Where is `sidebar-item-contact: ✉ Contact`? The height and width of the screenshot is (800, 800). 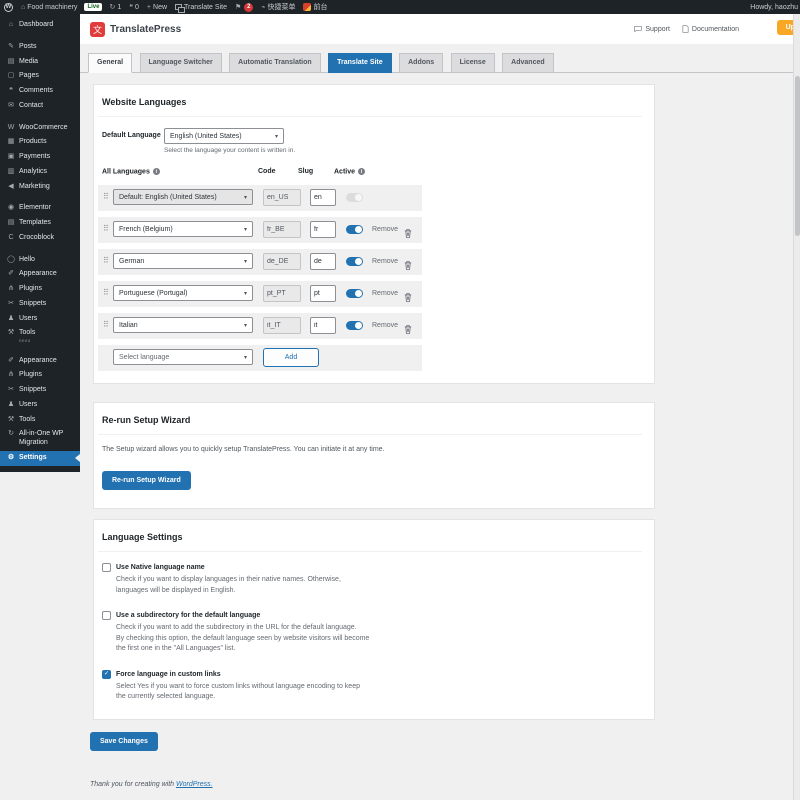
sidebar-item-contact: ✉ Contact is located at coordinates (40, 106).